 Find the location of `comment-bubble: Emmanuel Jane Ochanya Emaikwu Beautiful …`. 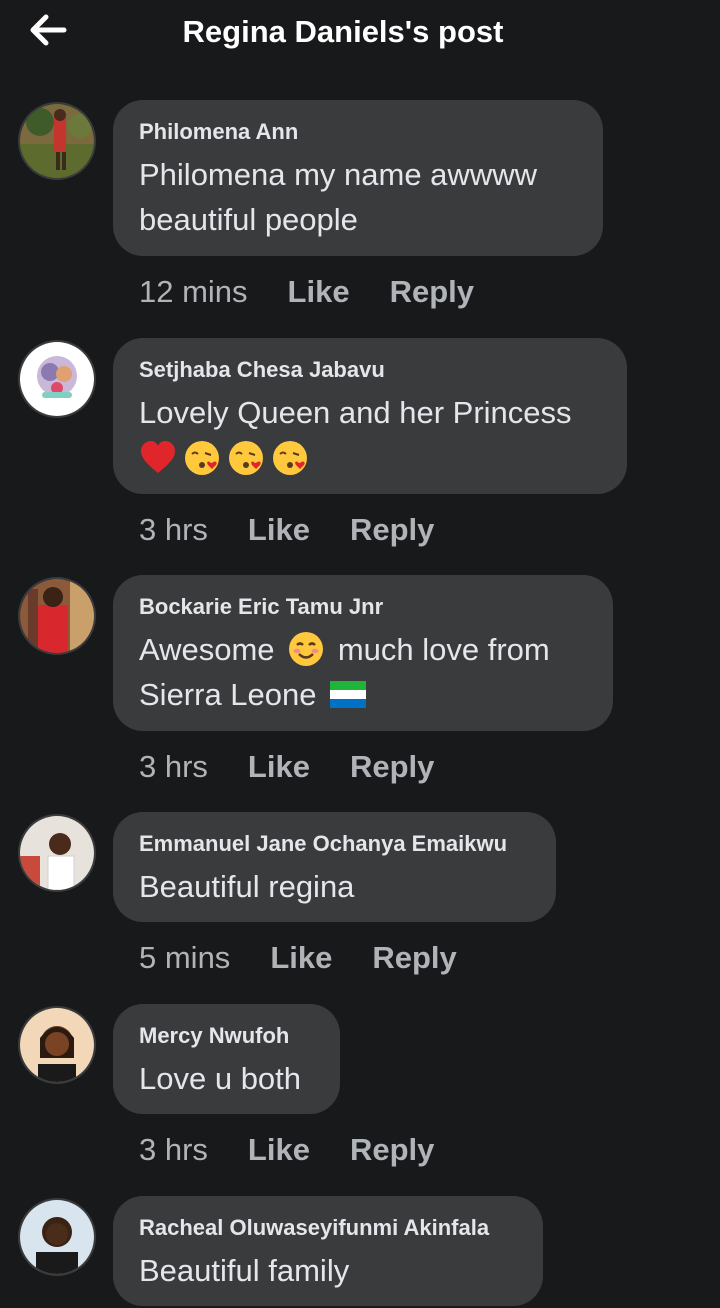

comment-bubble: Emmanuel Jane Ochanya Emaikwu Beautiful … is located at coordinates (334, 867).